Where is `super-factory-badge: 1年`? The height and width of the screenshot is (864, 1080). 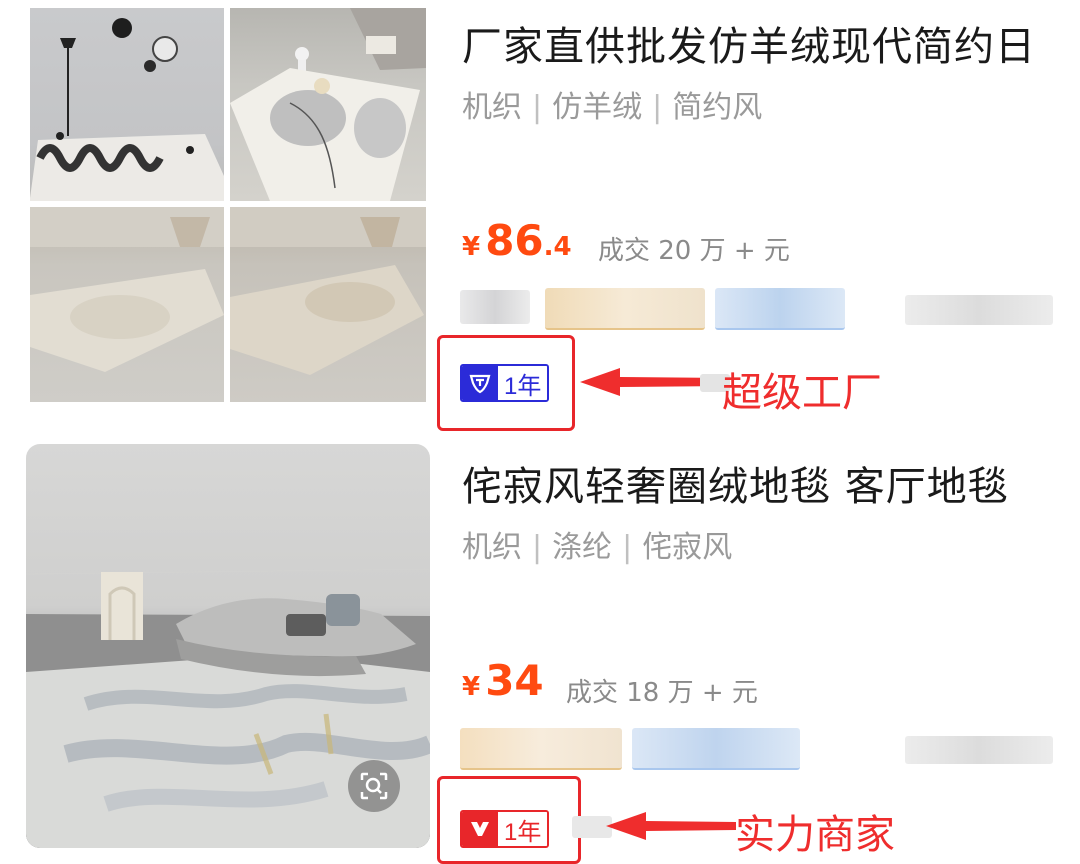
super-factory-badge: 1年 is located at coordinates (505, 383).